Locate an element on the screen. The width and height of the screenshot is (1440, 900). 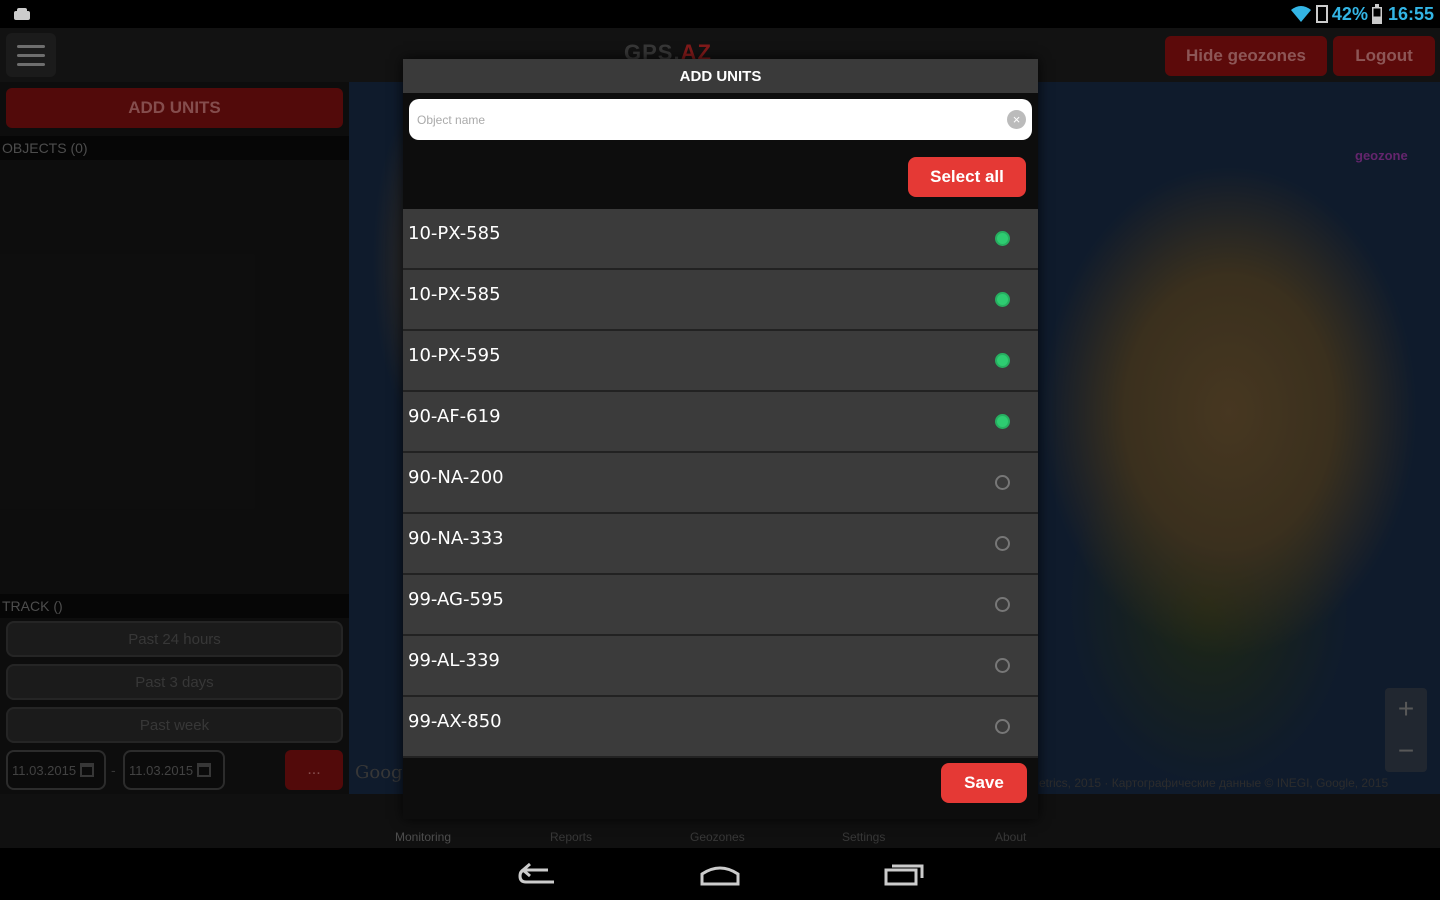
search-box: × is located at coordinates (720, 119).